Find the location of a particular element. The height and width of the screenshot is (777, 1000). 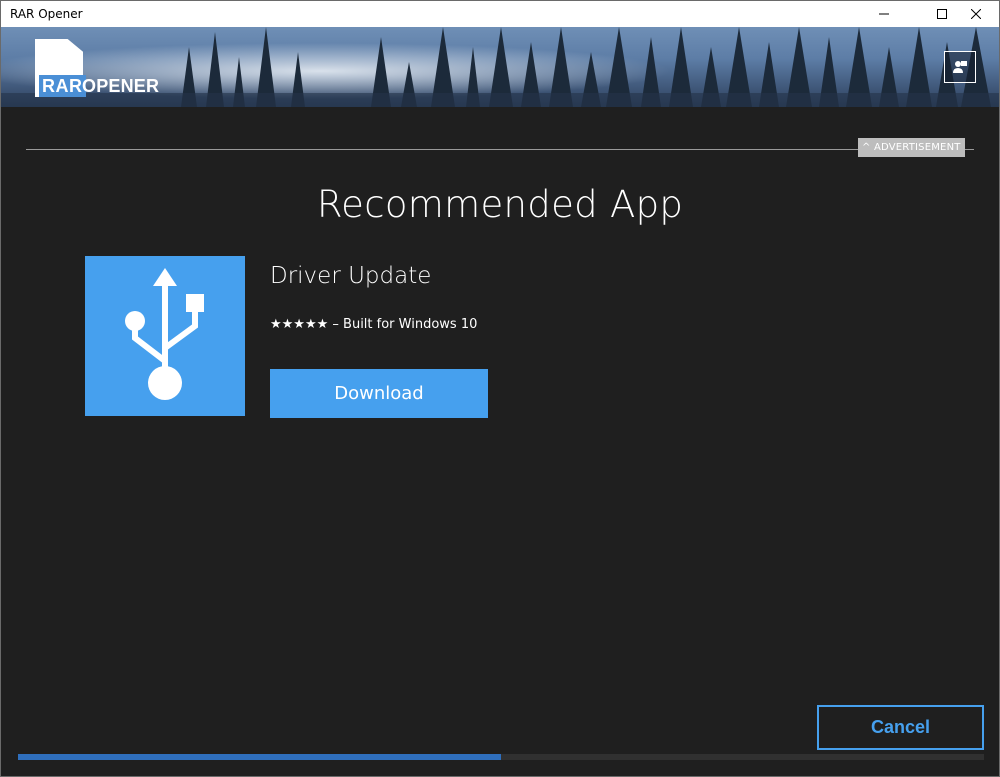

close-button is located at coordinates (976, 14).